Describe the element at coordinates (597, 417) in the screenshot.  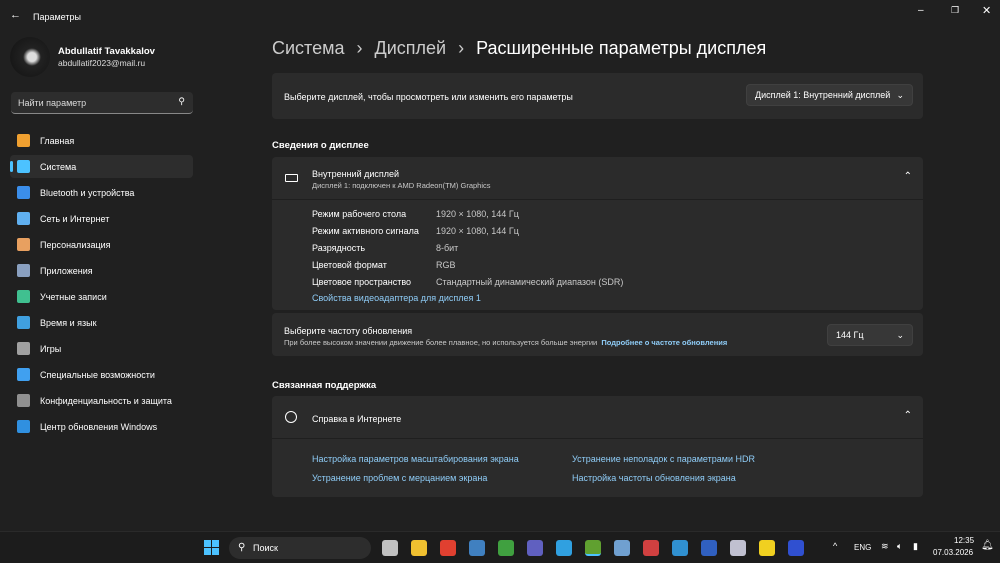
I see `support-header: Справка в Интернете ⌃` at that location.